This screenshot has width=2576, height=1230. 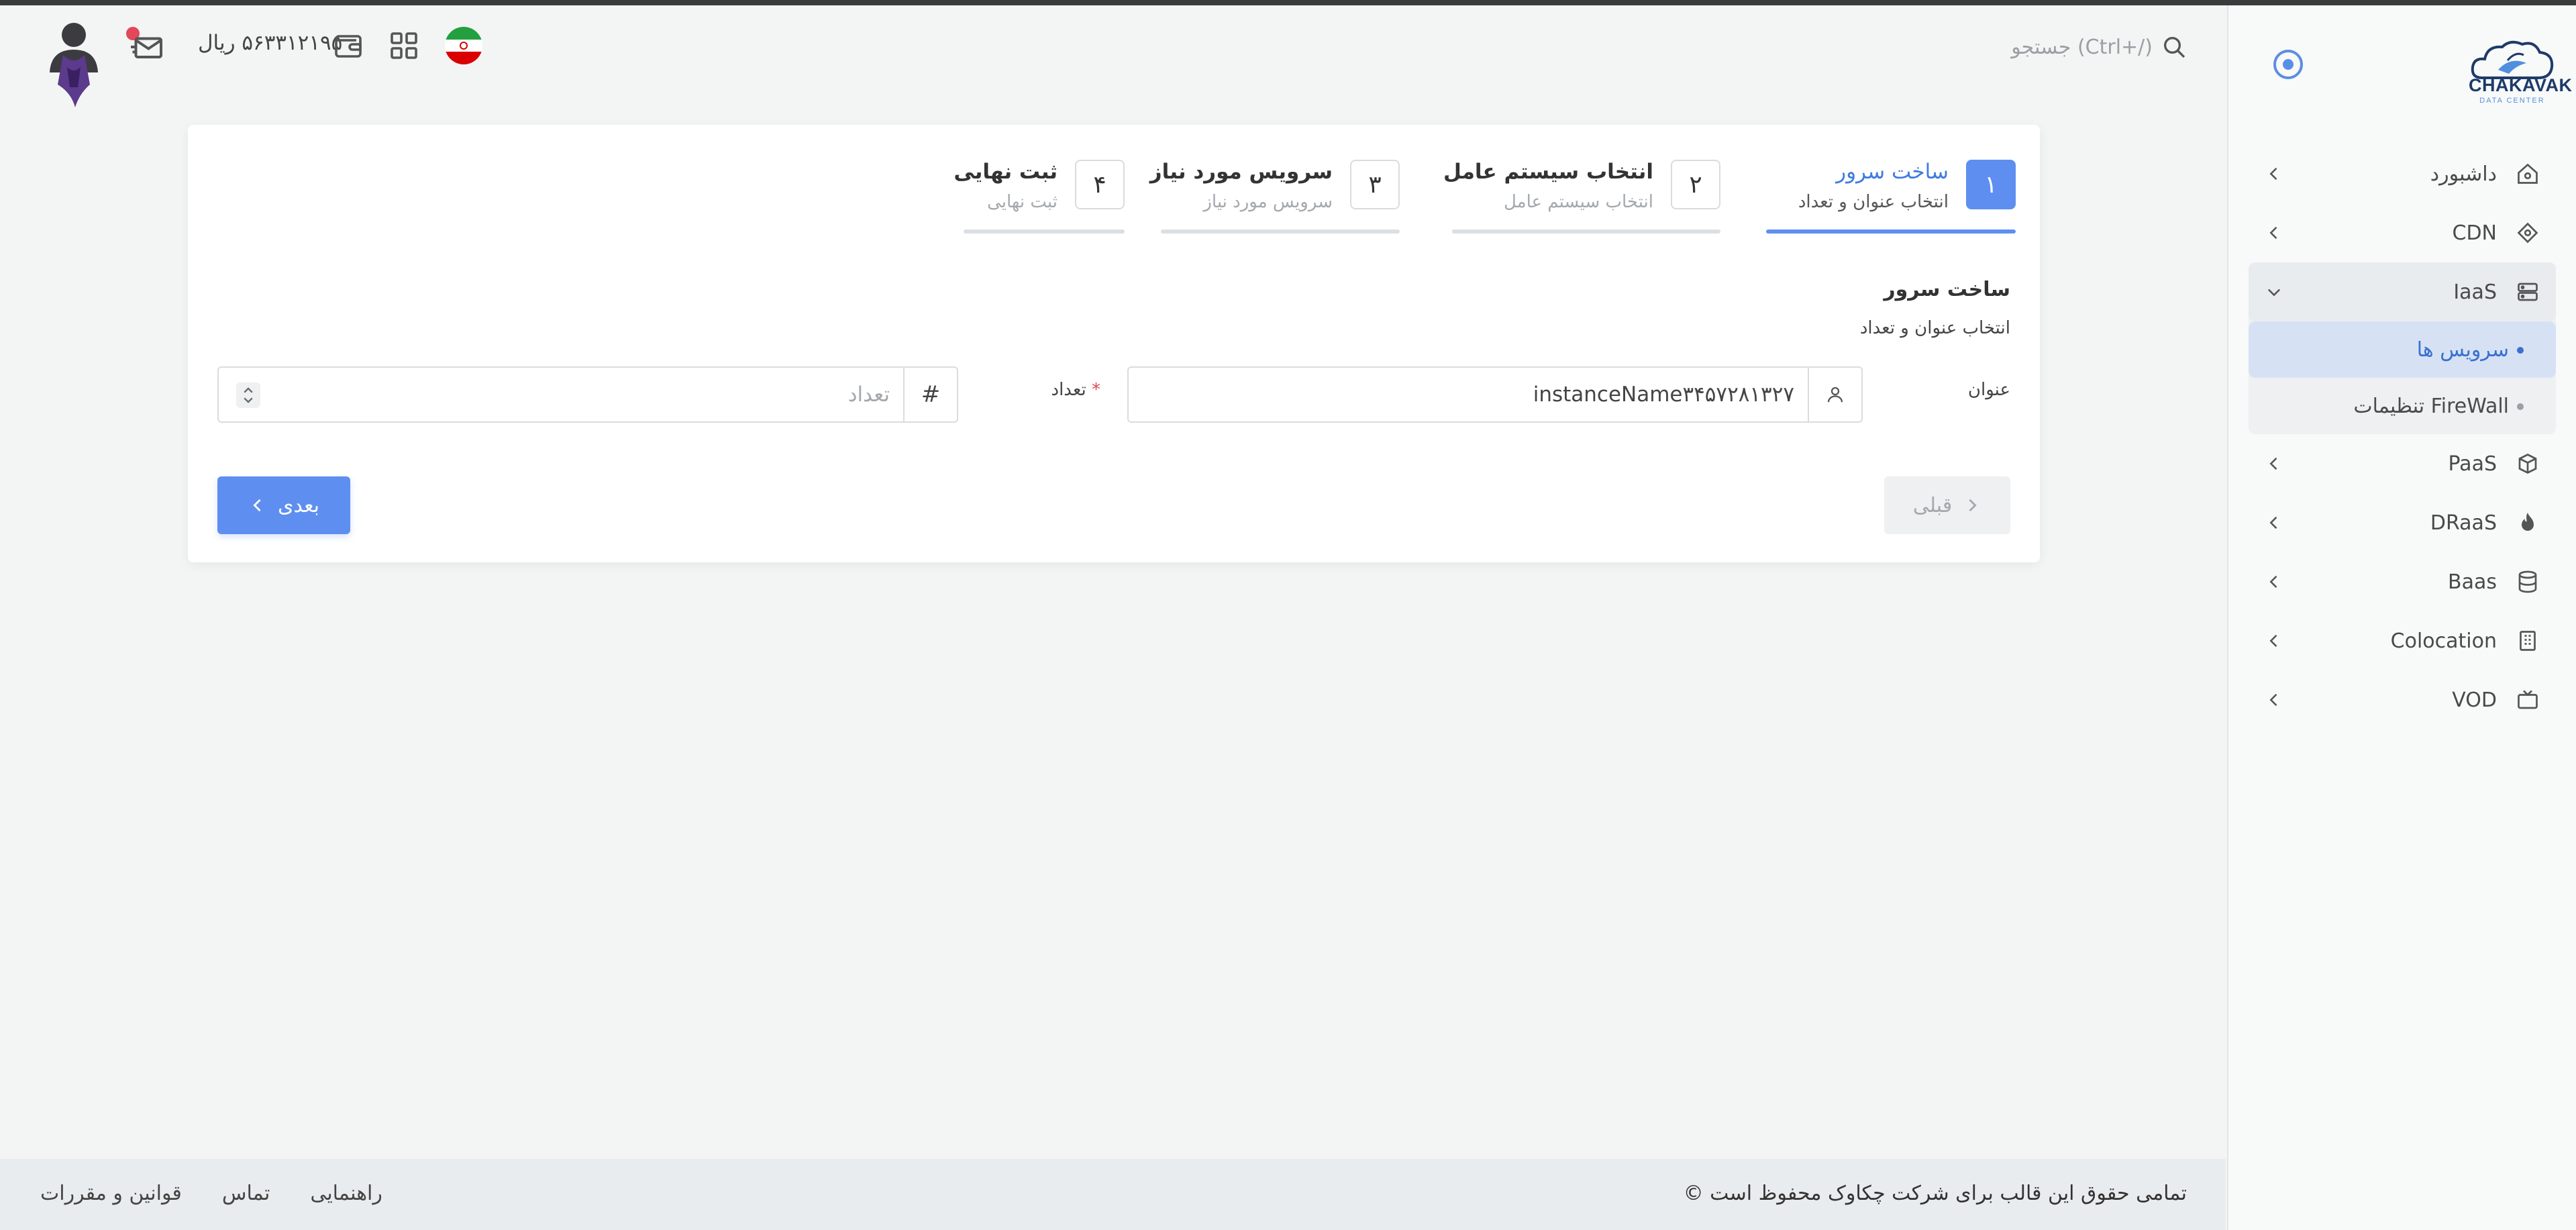 What do you see at coordinates (2527, 173) in the screenshot?
I see `home-icon` at bounding box center [2527, 173].